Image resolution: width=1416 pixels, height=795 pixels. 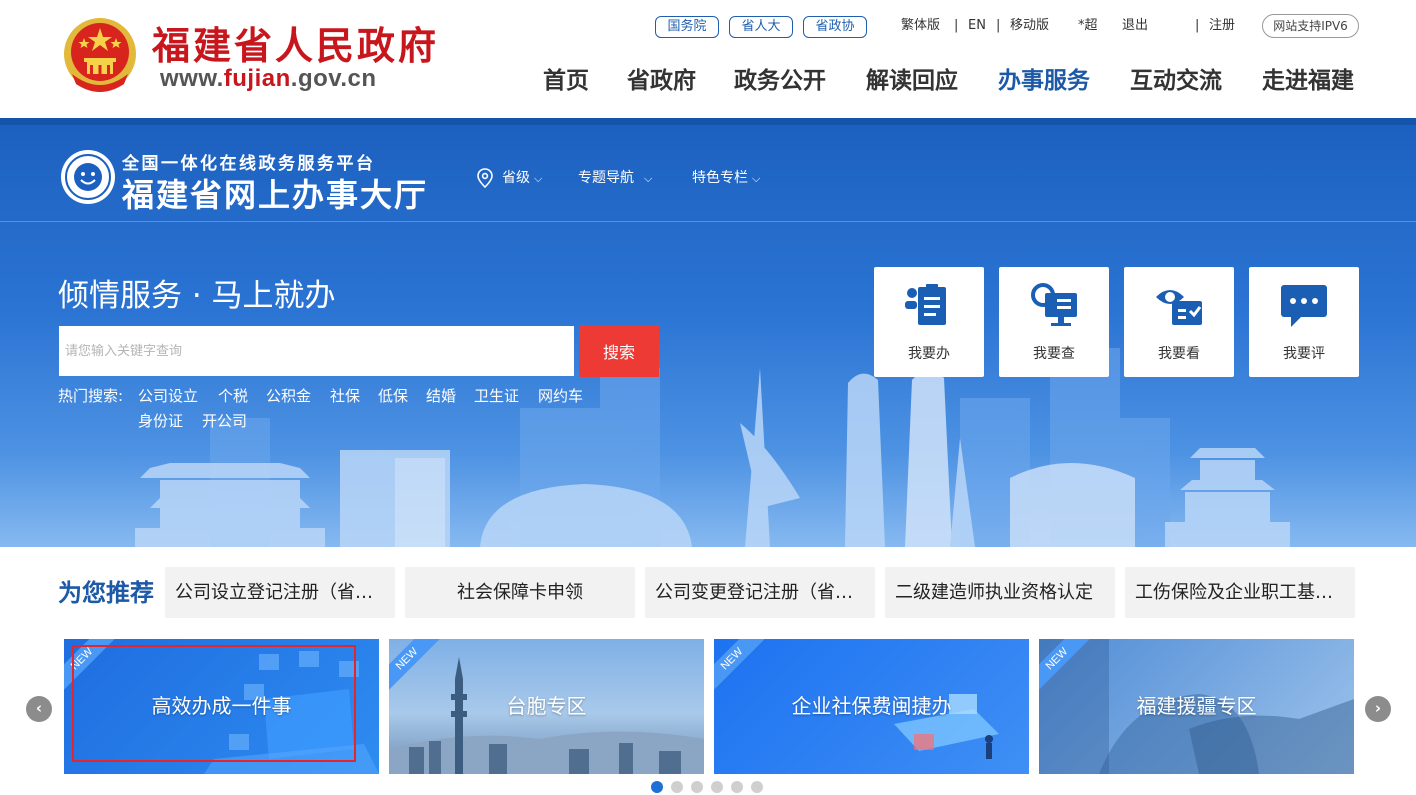 What do you see at coordinates (1304, 354) in the screenshot?
I see `quick-action-label: 我要评` at bounding box center [1304, 354].